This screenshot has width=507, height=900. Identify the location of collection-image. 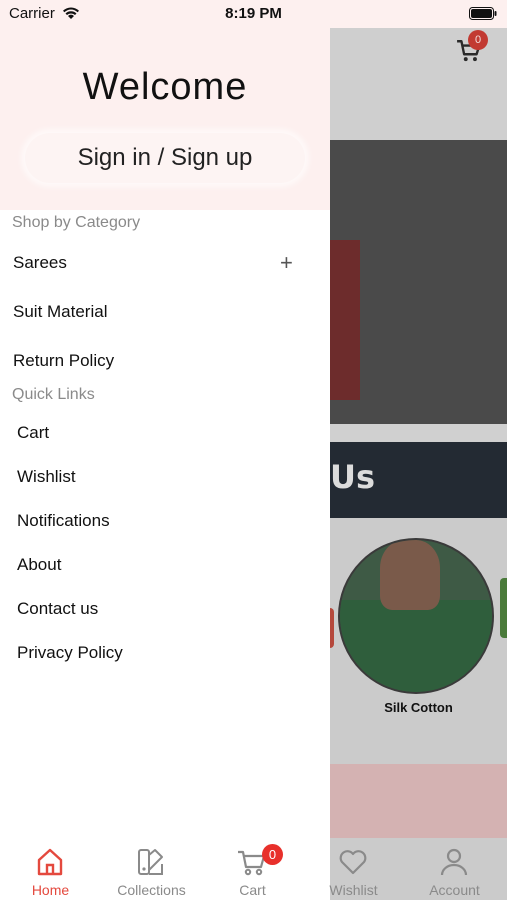
(416, 616).